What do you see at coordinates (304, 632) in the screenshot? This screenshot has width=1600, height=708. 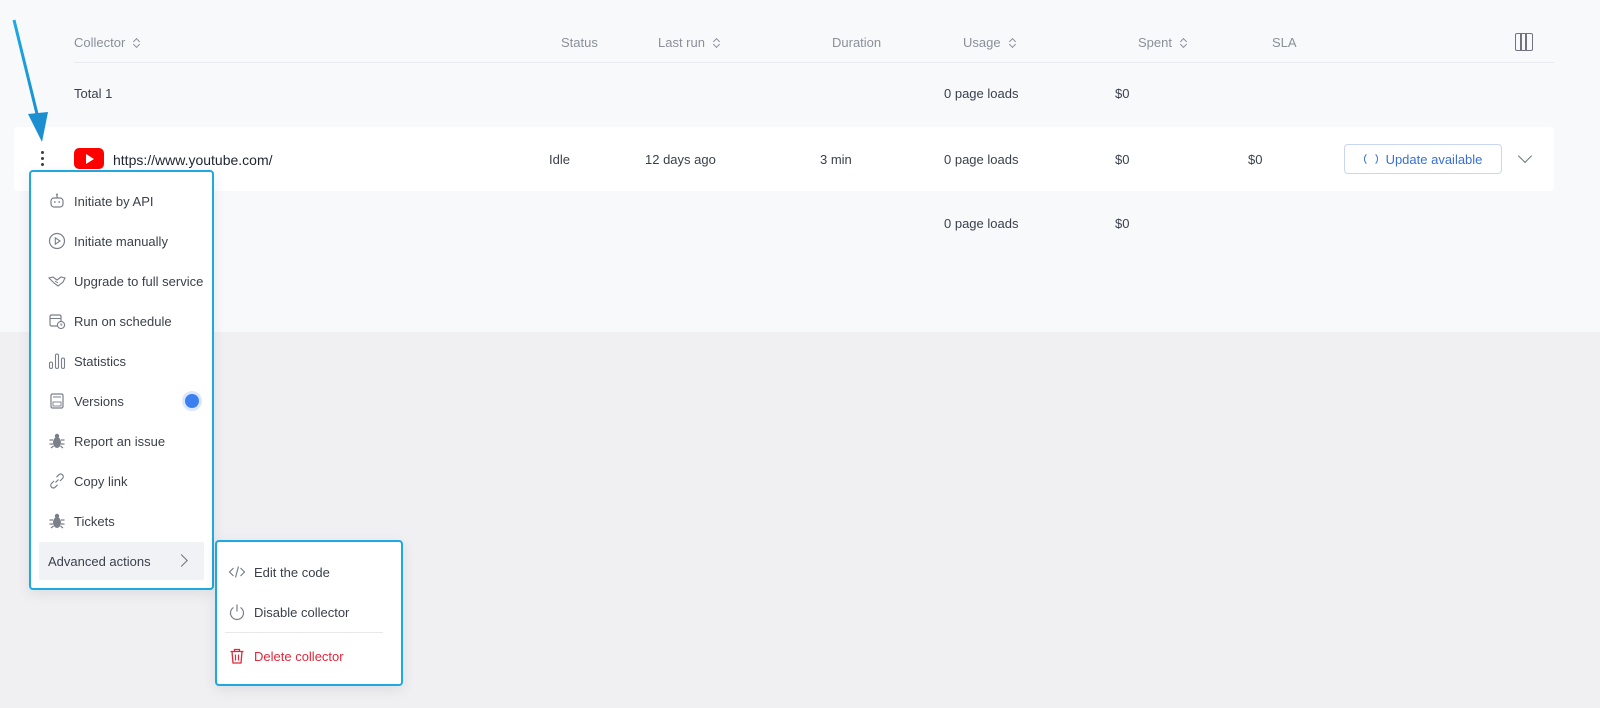 I see `menu-divider` at bounding box center [304, 632].